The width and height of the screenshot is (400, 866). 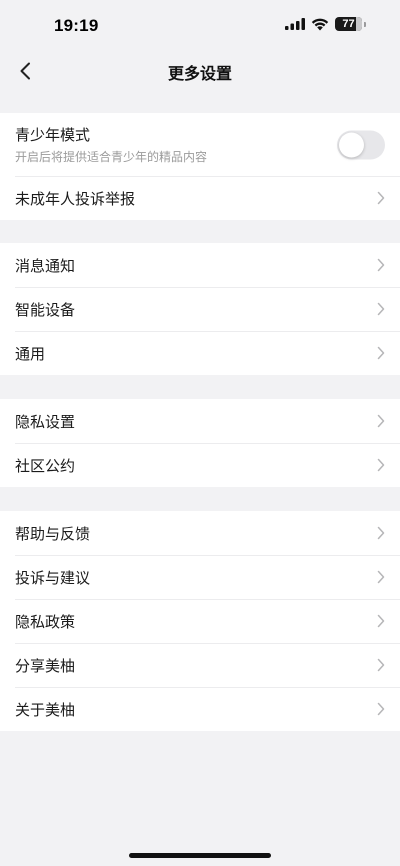 What do you see at coordinates (200, 709) in the screenshot?
I see `settings-item-about-app: 关于美柚` at bounding box center [200, 709].